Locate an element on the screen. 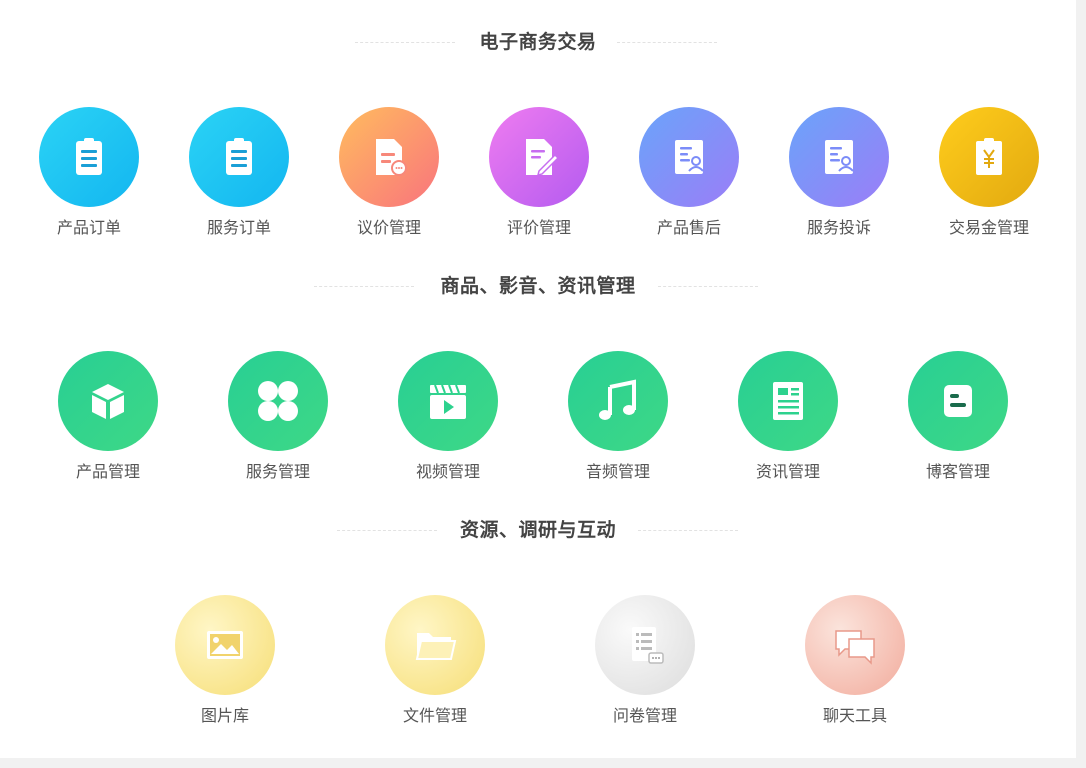  module-label: 交易金管理 is located at coordinates (988, 228).